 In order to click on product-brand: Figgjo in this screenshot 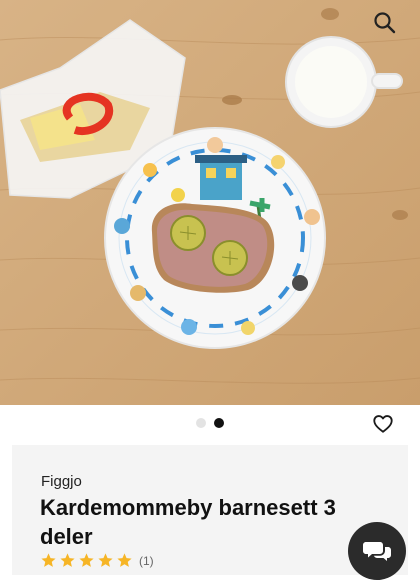, I will do `click(61, 481)`.